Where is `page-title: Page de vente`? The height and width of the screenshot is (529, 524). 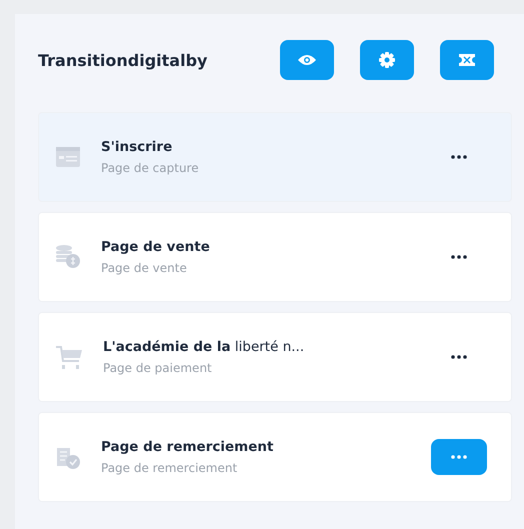 page-title: Page de vente is located at coordinates (156, 247).